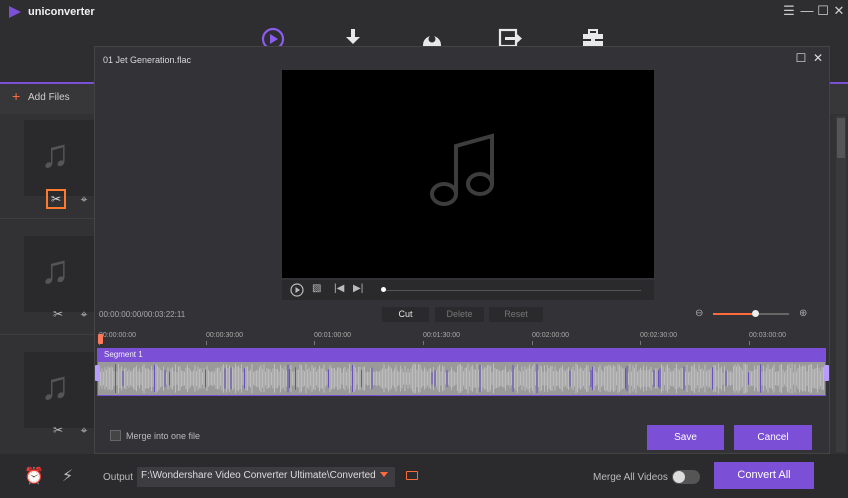 This screenshot has width=848, height=498. What do you see at coordinates (630, 477) in the screenshot?
I see `merge-all-label: Merge All Videos` at bounding box center [630, 477].